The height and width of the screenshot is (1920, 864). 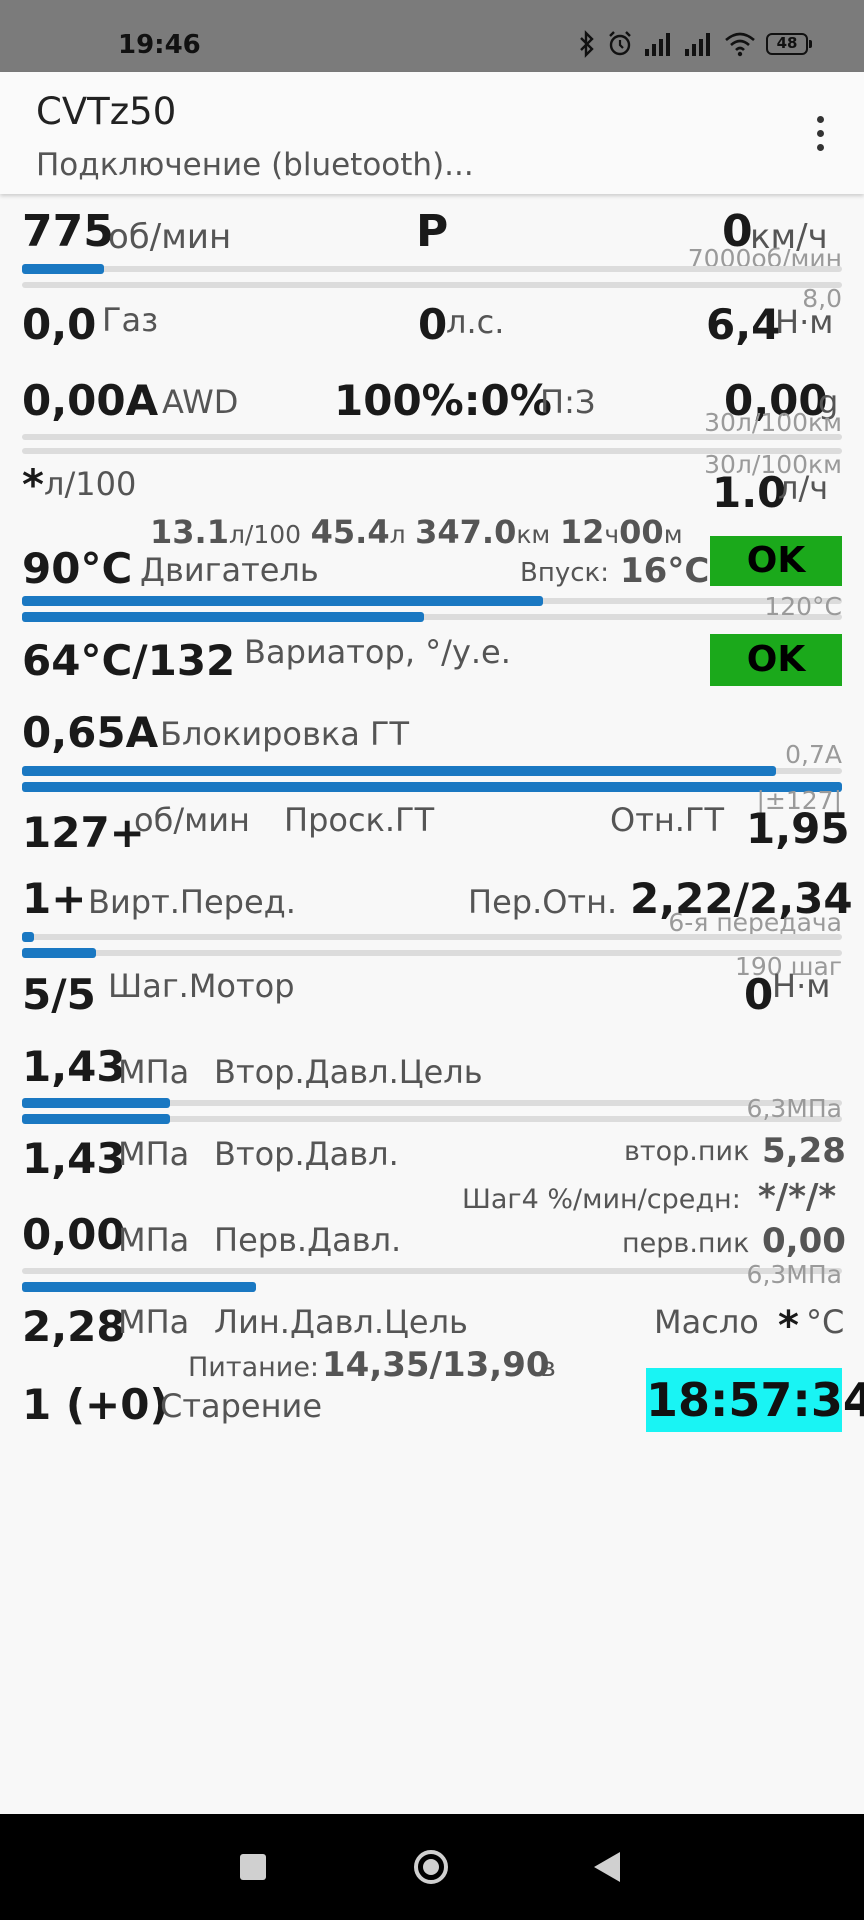 I want to click on bluetooth-icon, so click(x=587, y=44).